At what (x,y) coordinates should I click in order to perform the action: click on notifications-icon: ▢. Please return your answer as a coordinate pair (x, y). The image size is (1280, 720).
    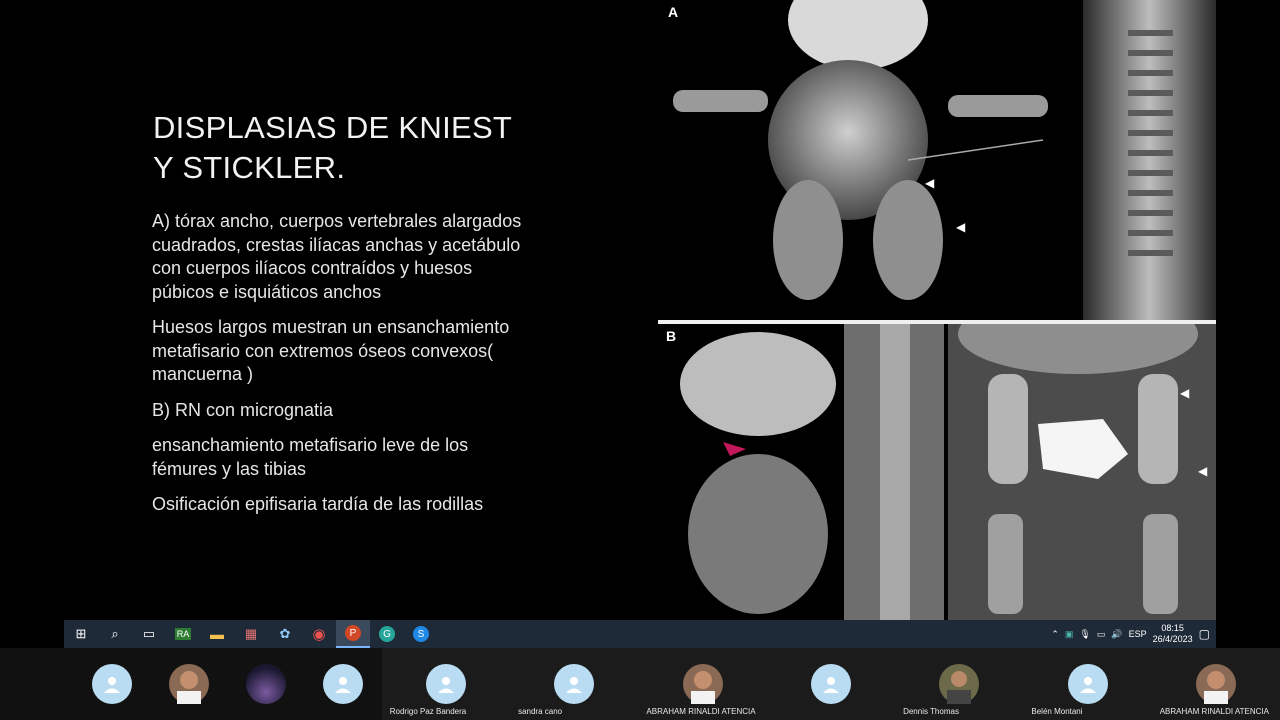
    Looking at the image, I should click on (1204, 634).